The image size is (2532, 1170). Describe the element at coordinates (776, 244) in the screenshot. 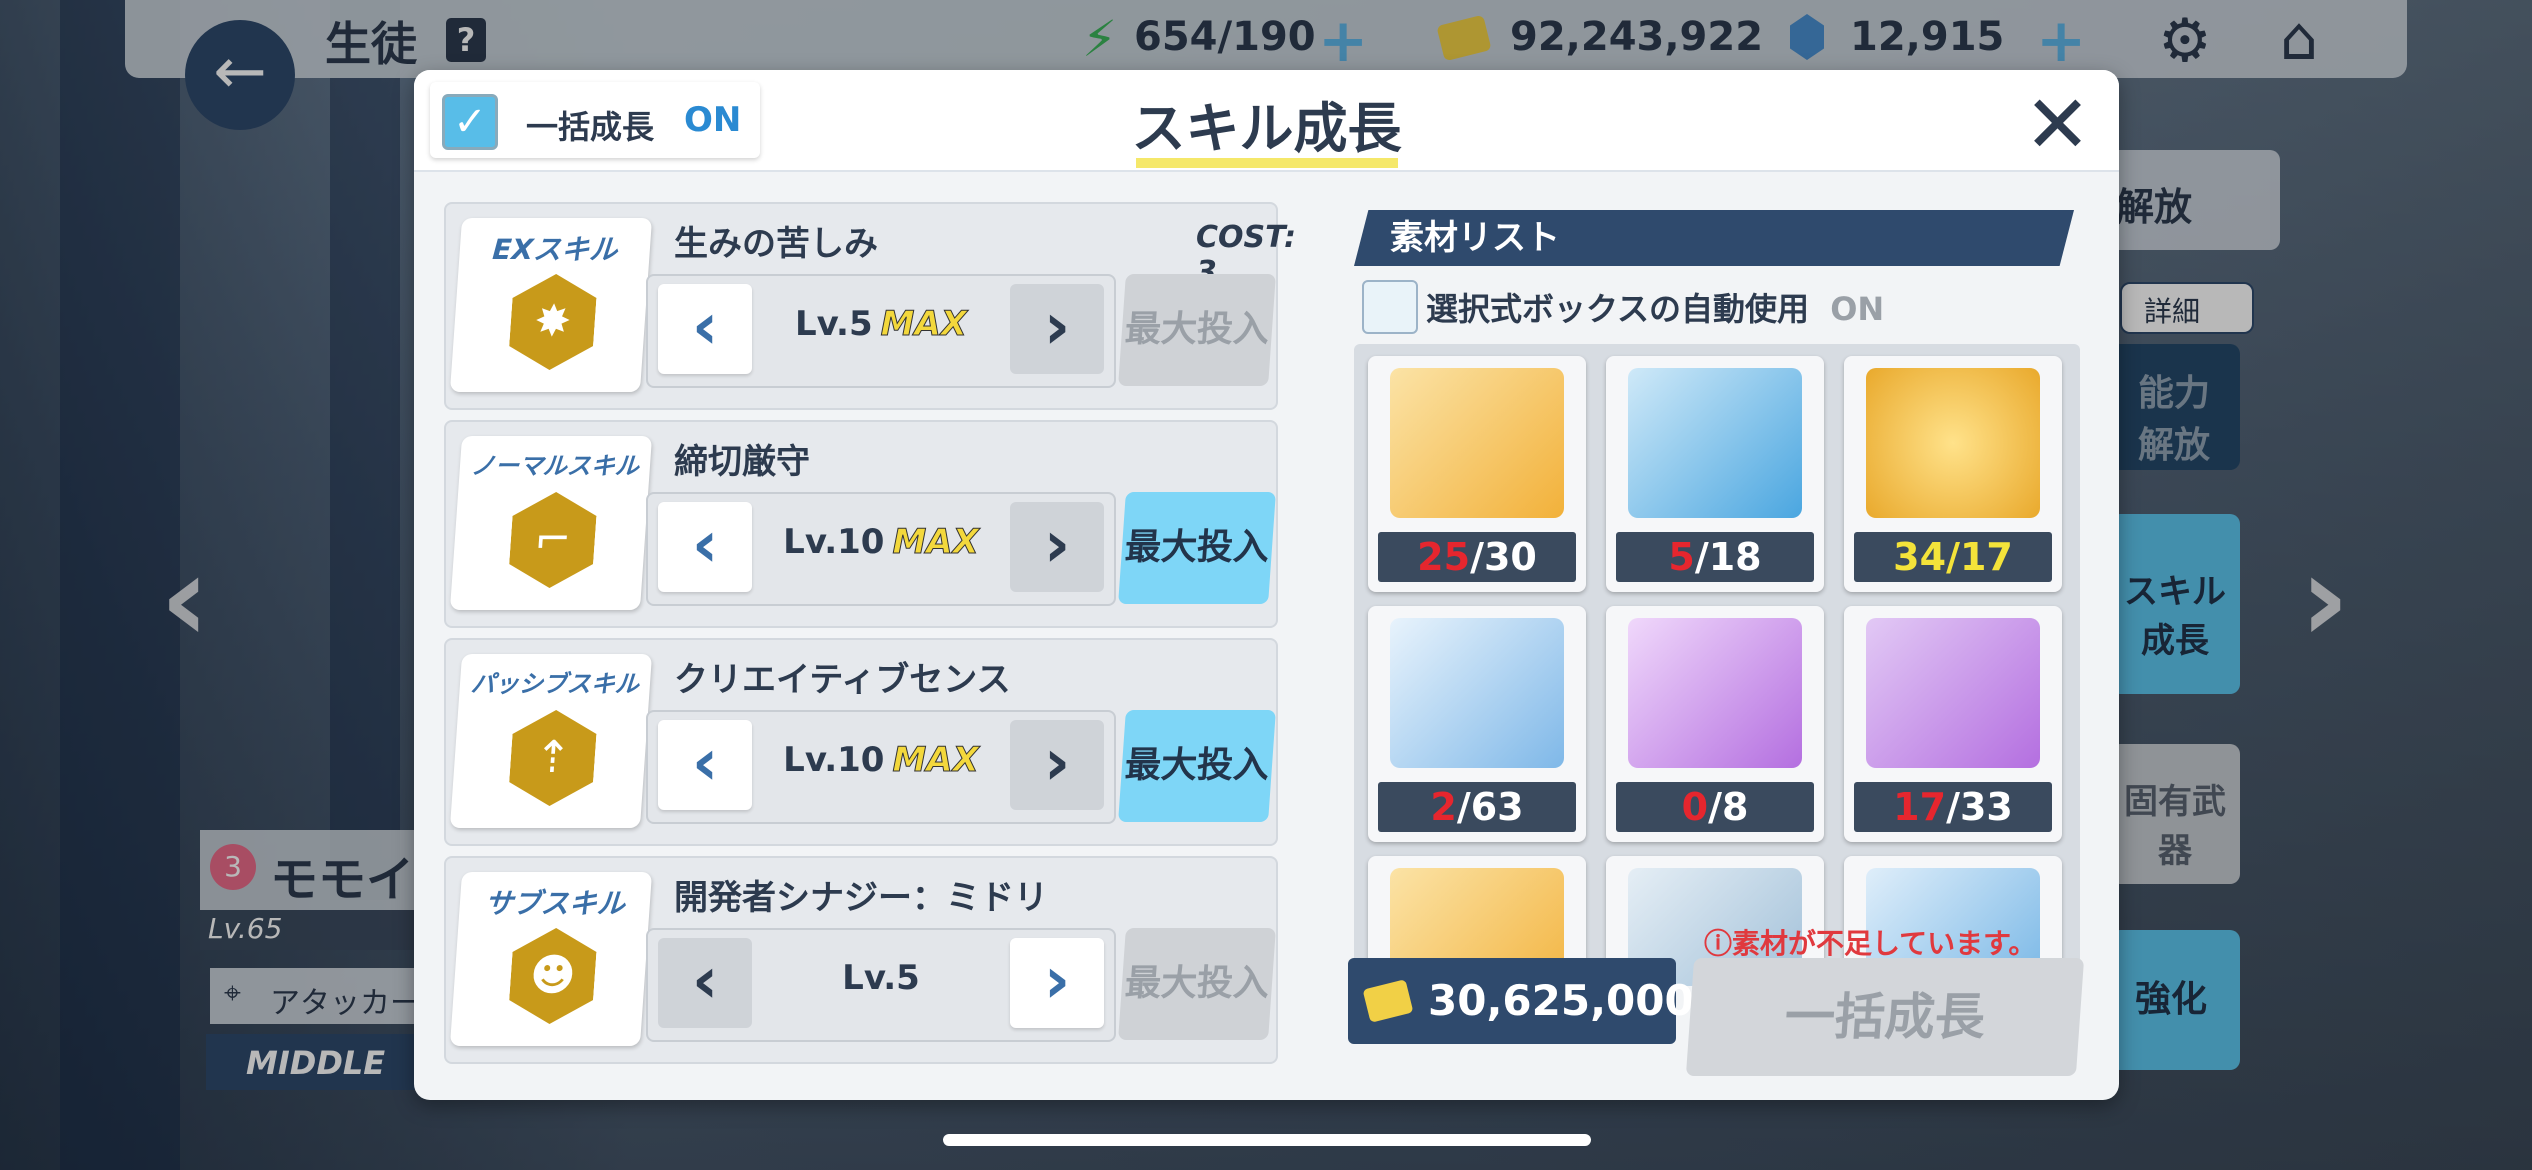

I see `skill-name: 生みの苦しみ` at that location.